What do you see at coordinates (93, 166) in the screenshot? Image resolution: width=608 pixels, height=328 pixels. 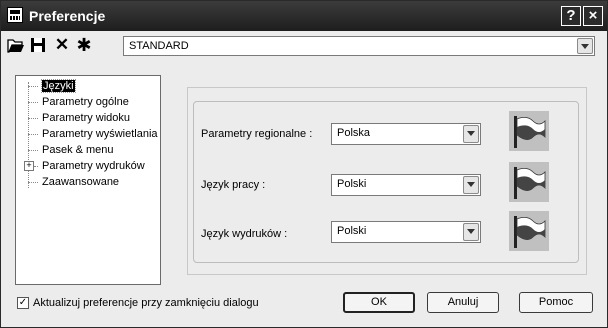 I see `tree-item-print: Parametry wydruków` at bounding box center [93, 166].